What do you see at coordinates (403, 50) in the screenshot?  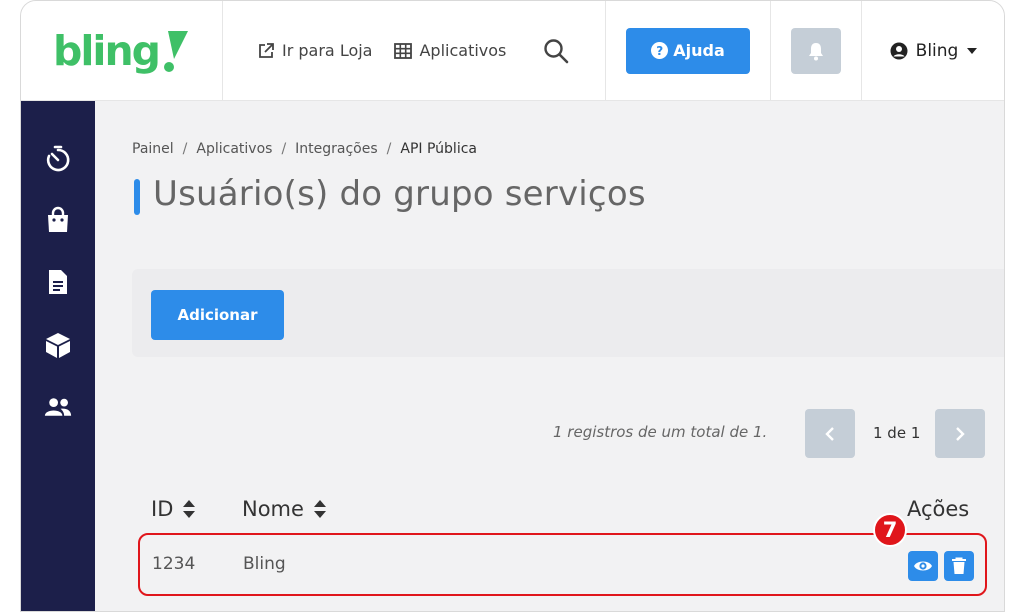 I see `grid-icon` at bounding box center [403, 50].